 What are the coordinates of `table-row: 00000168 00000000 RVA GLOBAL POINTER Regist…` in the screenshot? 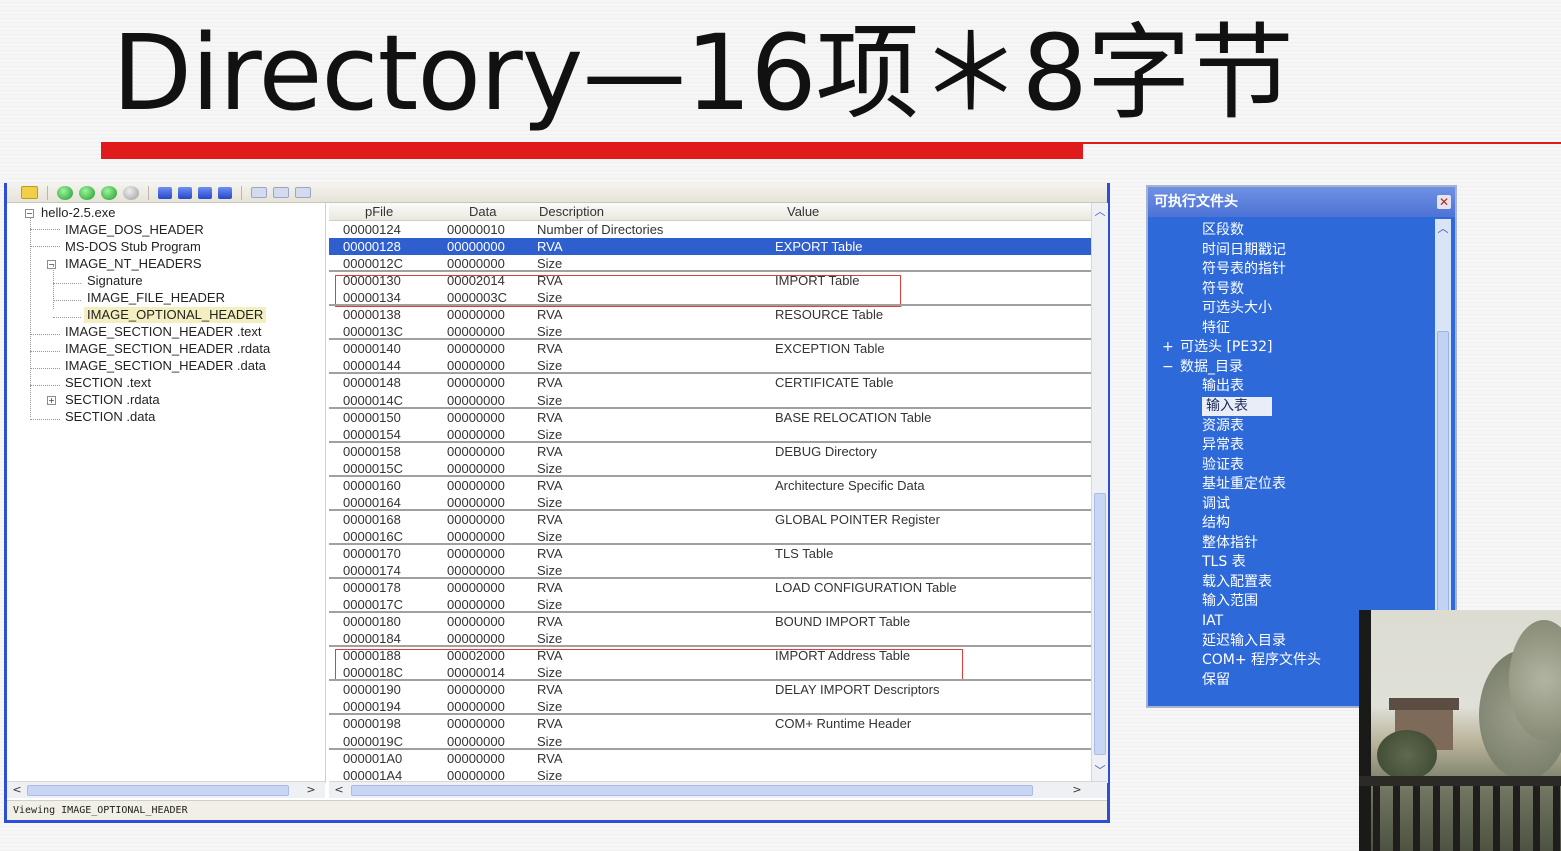 It's located at (710, 519).